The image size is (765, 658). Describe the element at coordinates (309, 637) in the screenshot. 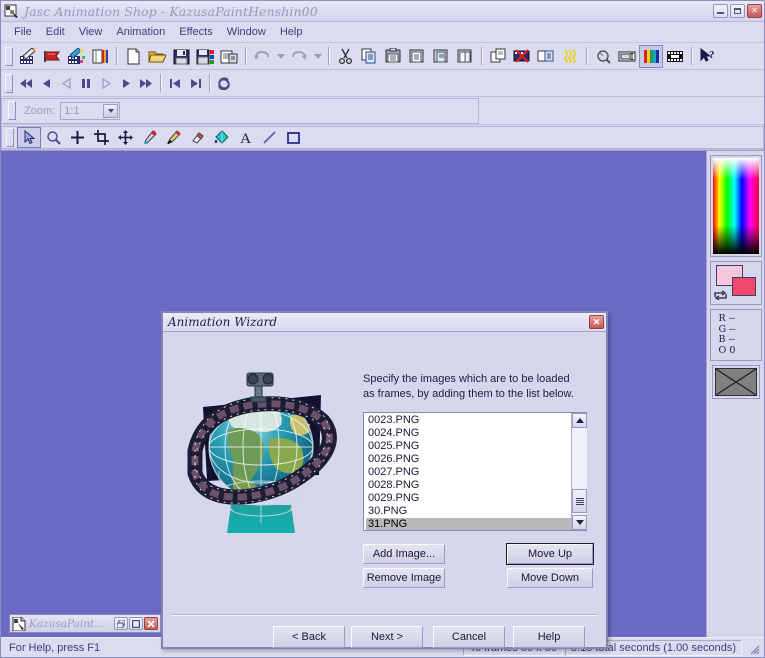

I see `back-button: < Back` at that location.